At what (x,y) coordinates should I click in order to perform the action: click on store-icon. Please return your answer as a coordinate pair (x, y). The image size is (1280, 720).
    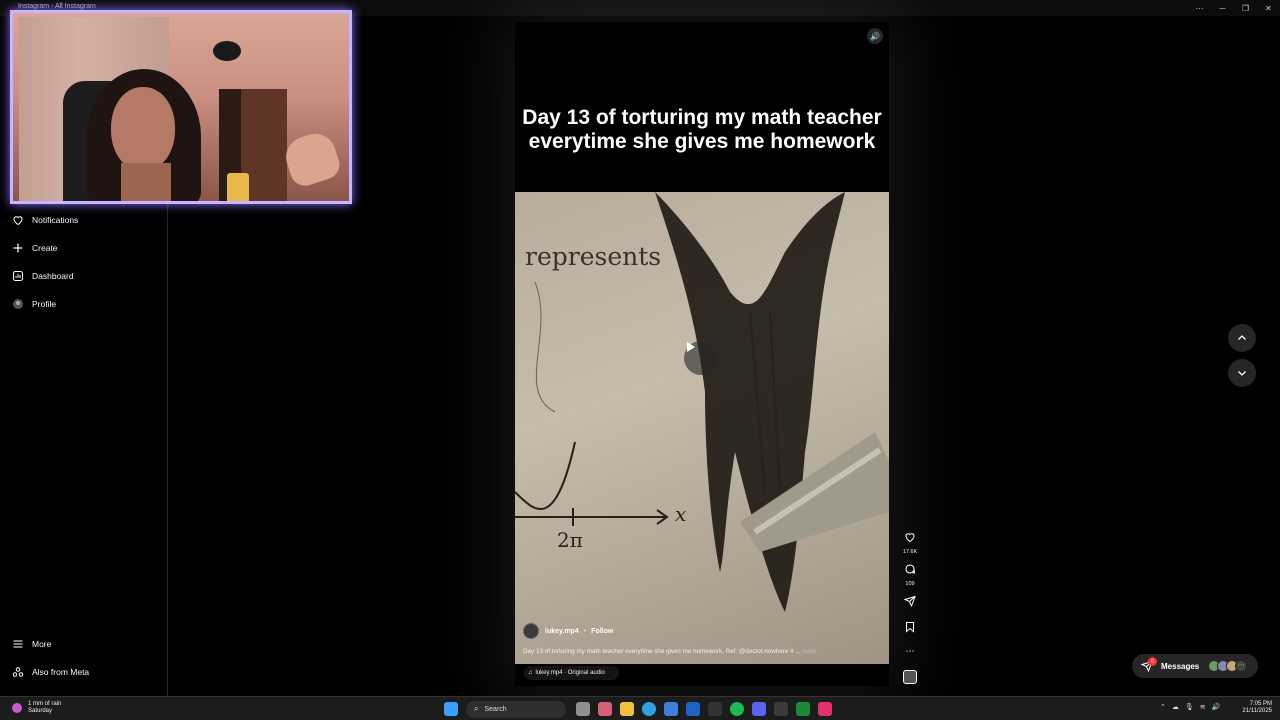
    Looking at the image, I should click on (671, 709).